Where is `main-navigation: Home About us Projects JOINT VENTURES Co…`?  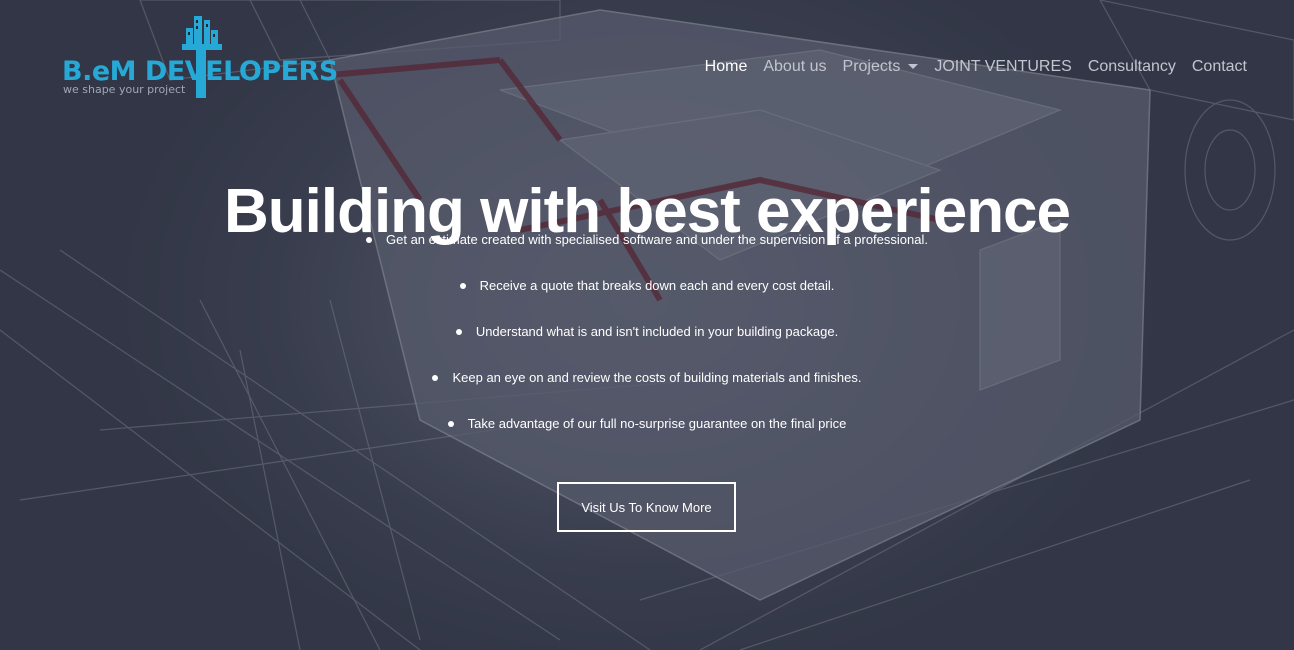
main-navigation: Home About us Projects JOINT VENTURES Co… is located at coordinates (976, 67).